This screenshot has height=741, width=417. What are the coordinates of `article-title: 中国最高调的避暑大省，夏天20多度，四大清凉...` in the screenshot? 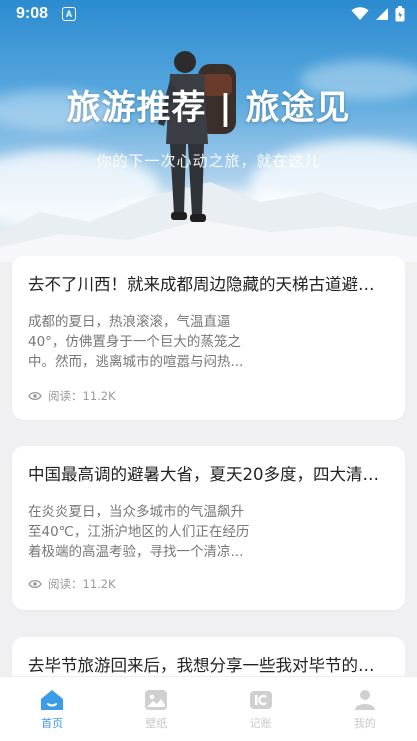 It's located at (208, 474).